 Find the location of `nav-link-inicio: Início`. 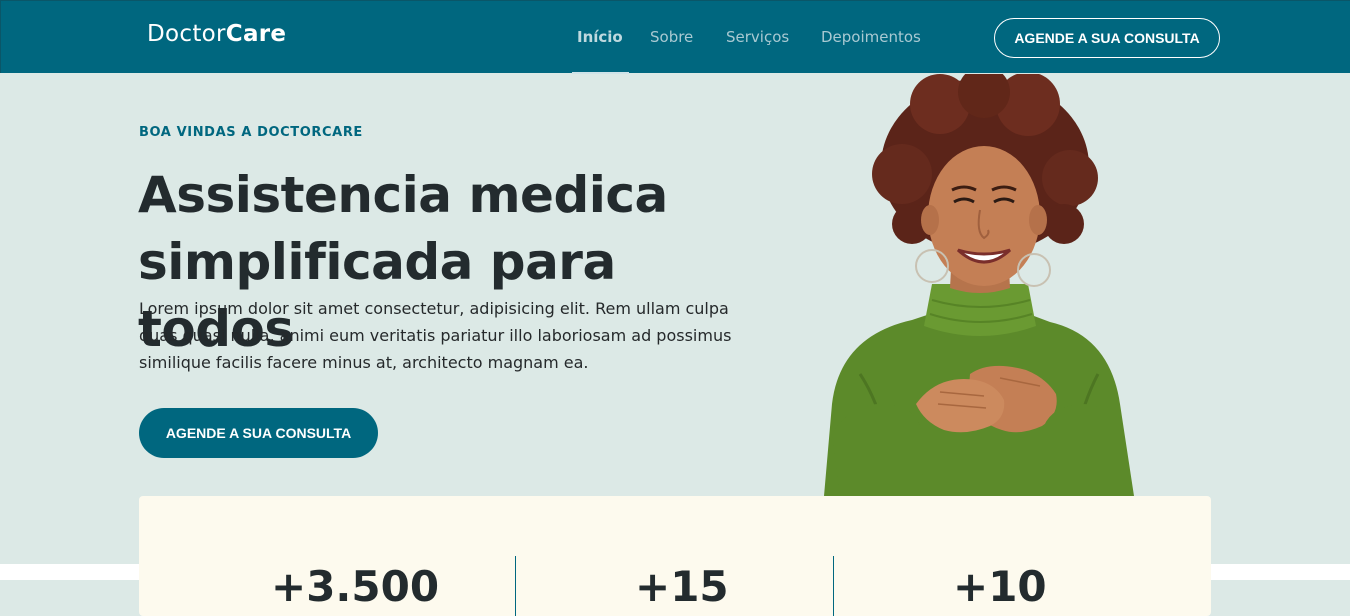

nav-link-inicio: Início is located at coordinates (600, 37).